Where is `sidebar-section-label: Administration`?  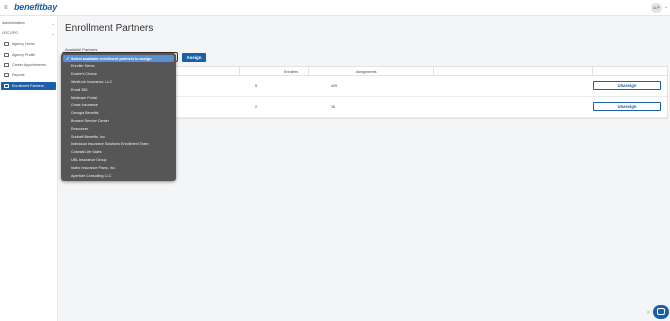 sidebar-section-label: Administration is located at coordinates (13, 23).